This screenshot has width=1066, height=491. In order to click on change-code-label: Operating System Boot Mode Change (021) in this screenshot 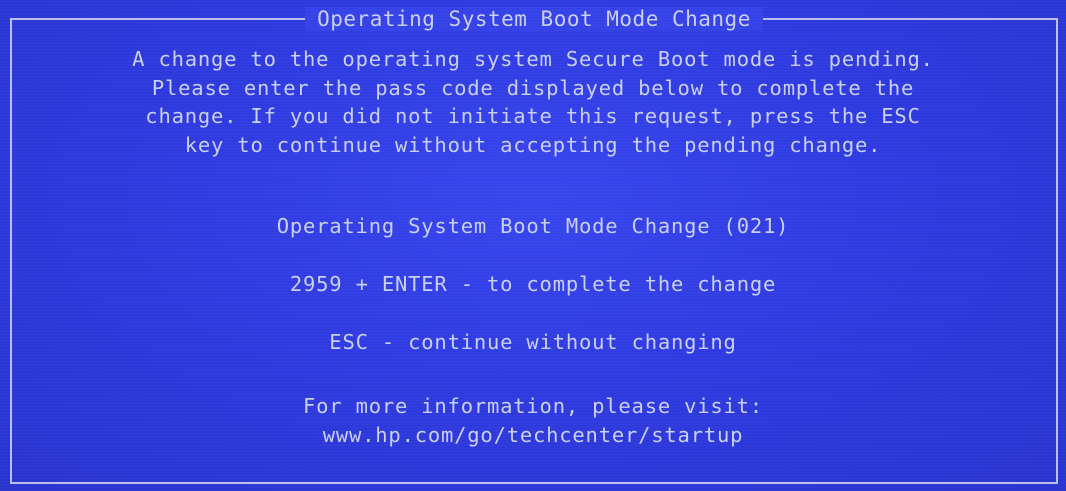, I will do `click(533, 226)`.